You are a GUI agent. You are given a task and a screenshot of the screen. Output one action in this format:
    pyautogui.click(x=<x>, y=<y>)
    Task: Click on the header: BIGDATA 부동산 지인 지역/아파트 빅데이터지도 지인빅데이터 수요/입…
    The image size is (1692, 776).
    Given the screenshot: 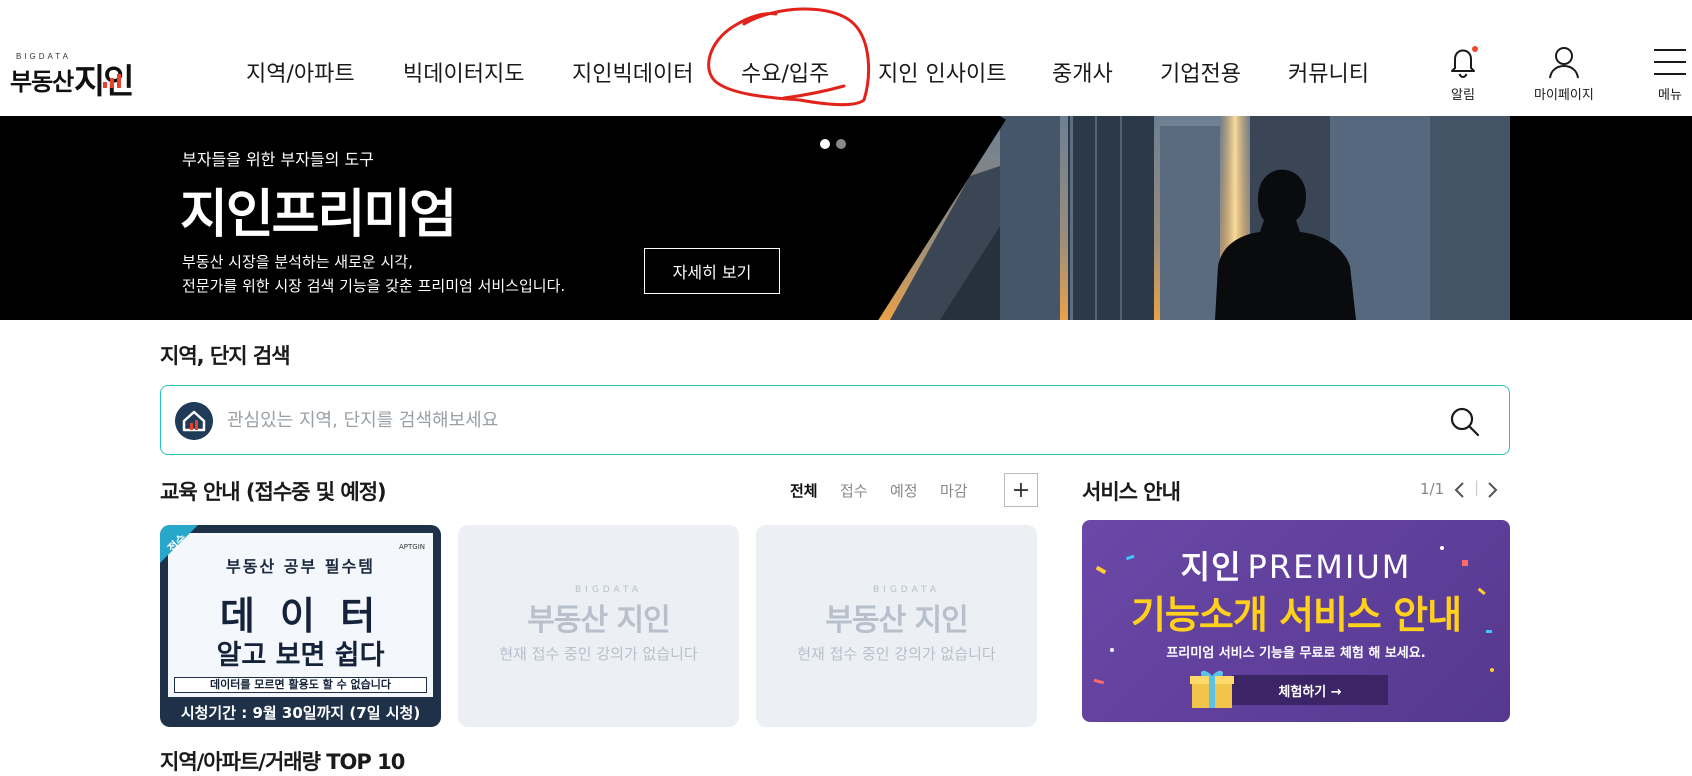 What is the action you would take?
    pyautogui.click(x=846, y=58)
    